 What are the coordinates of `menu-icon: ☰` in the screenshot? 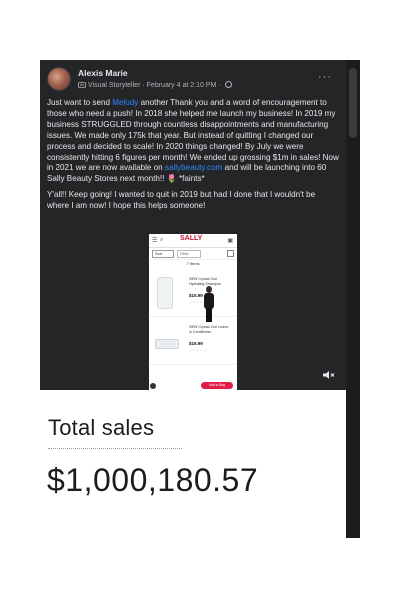 It's located at (155, 241).